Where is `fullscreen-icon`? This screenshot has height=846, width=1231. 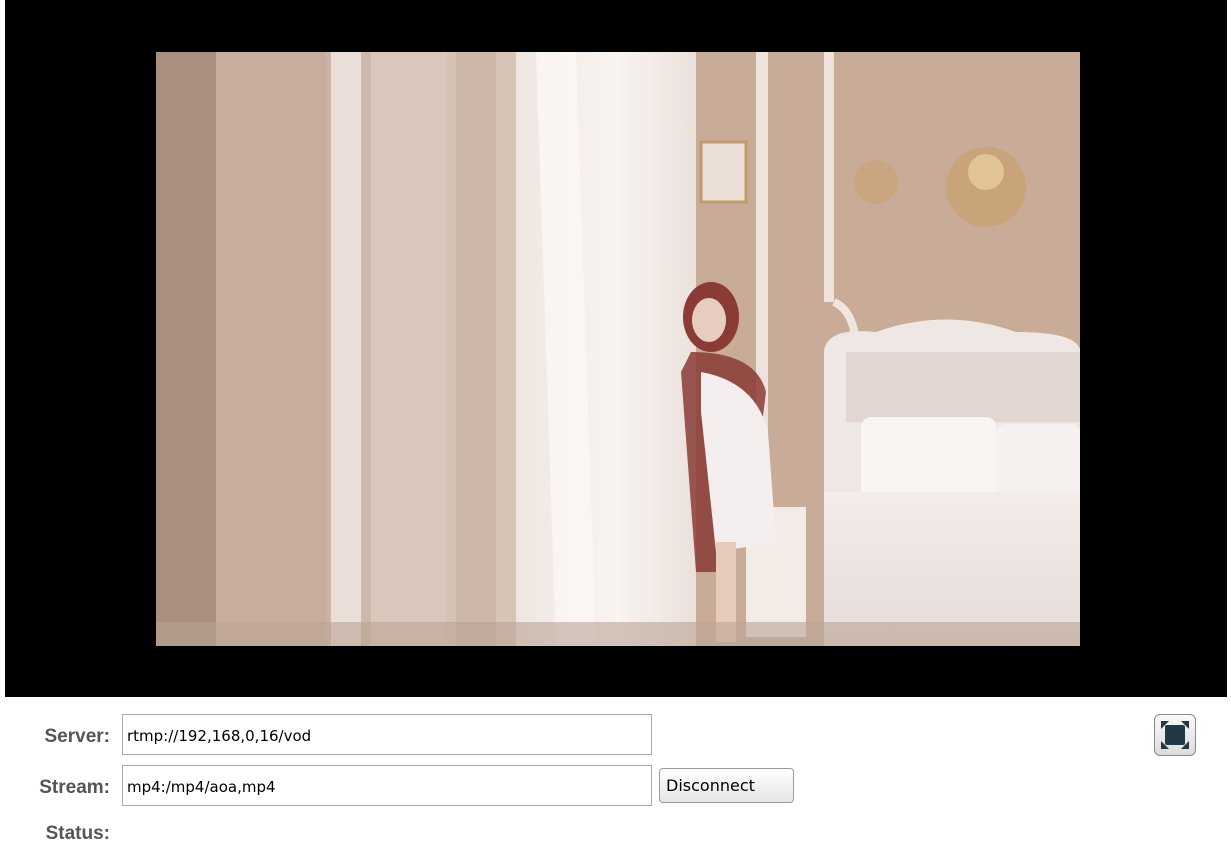
fullscreen-icon is located at coordinates (1175, 735).